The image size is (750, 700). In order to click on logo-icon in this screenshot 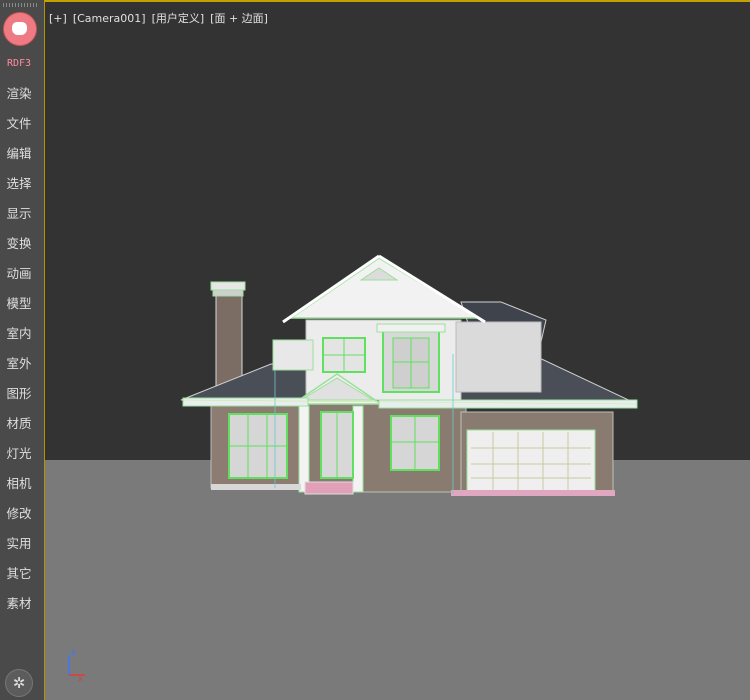, I will do `click(20, 29)`.